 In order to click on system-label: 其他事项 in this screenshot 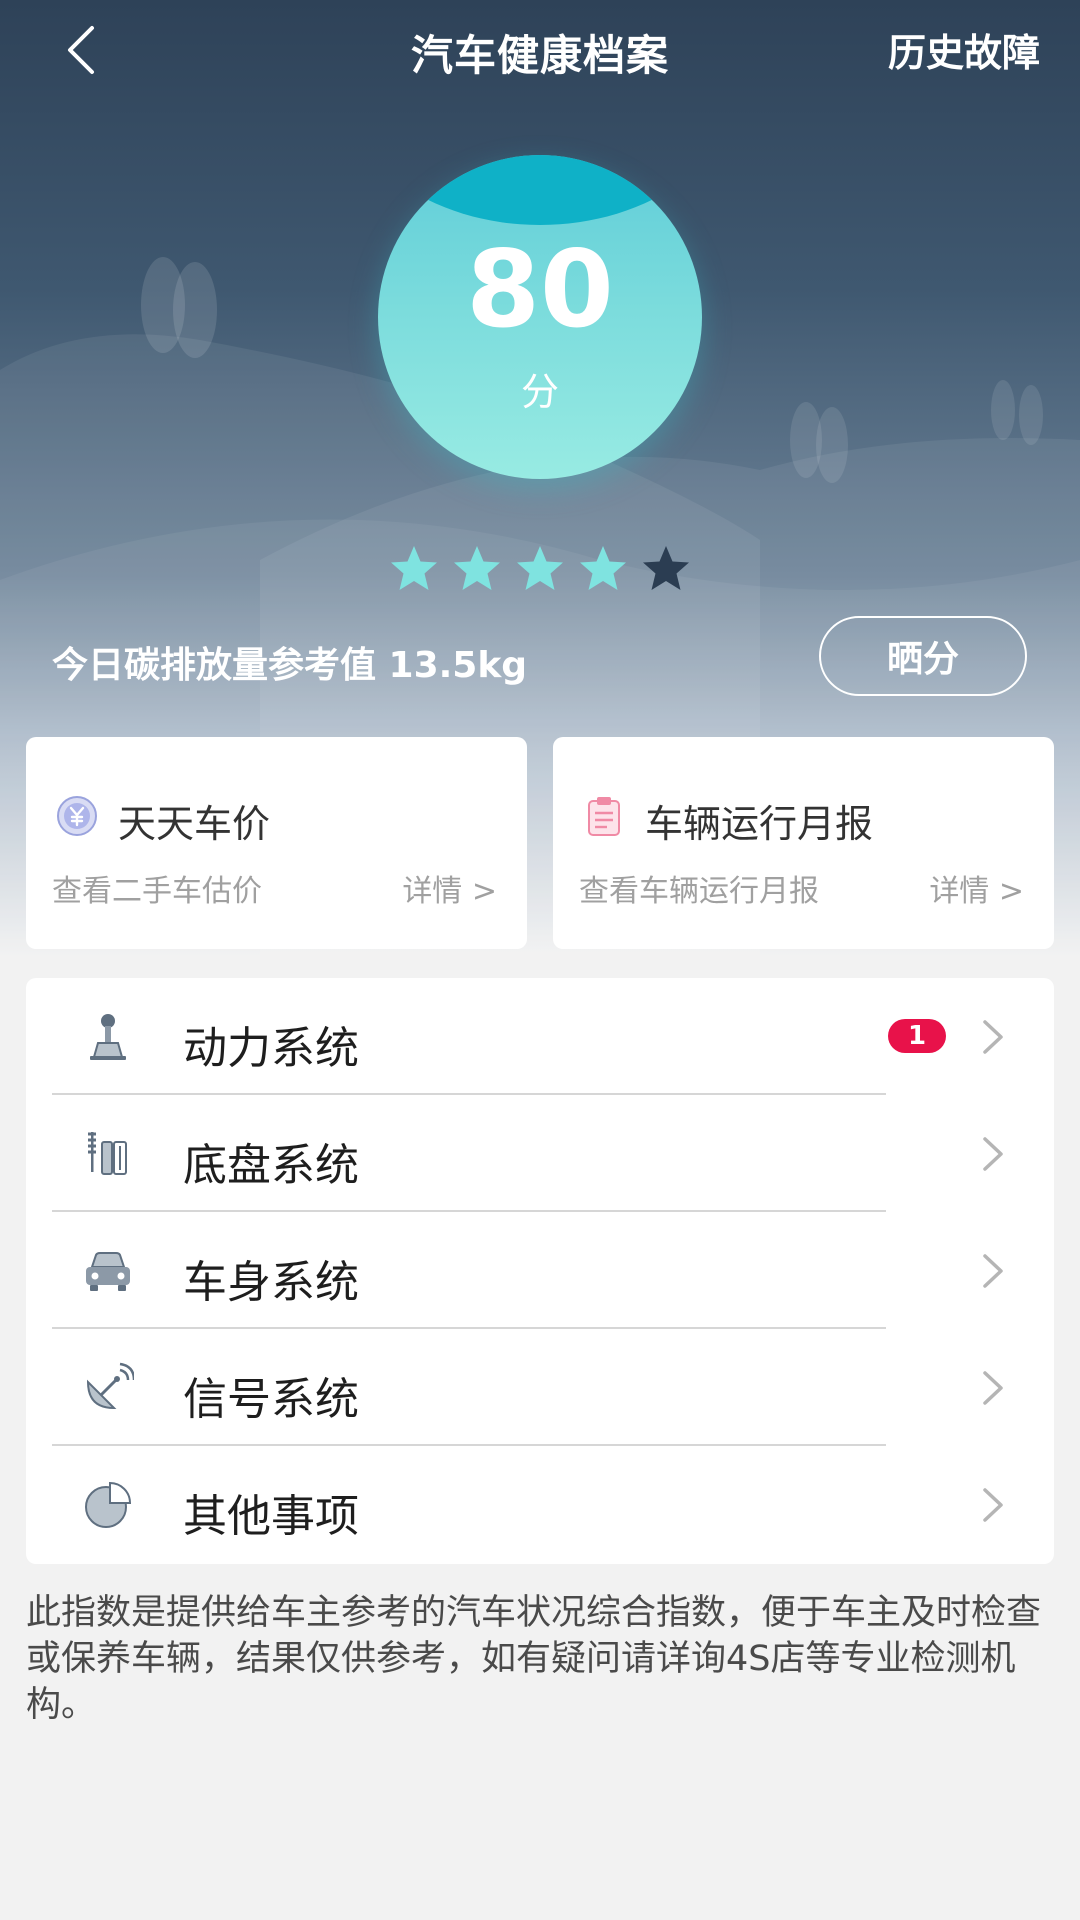, I will do `click(271, 1516)`.